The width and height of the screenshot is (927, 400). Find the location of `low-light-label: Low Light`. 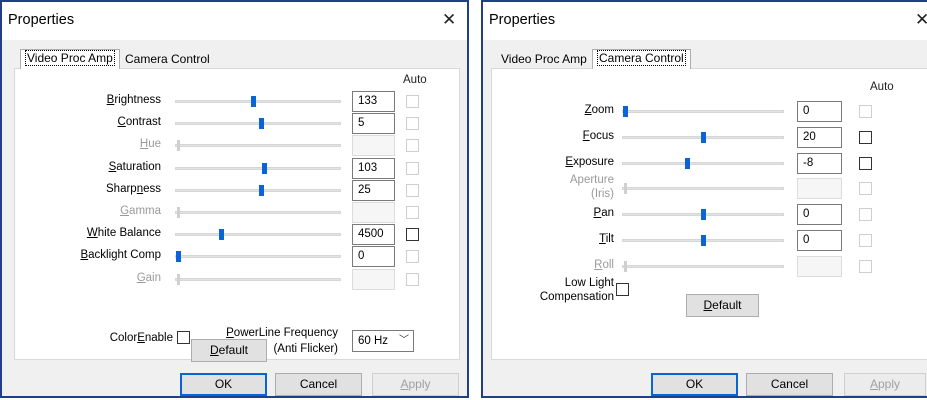

low-light-label: Low Light is located at coordinates (589, 283).